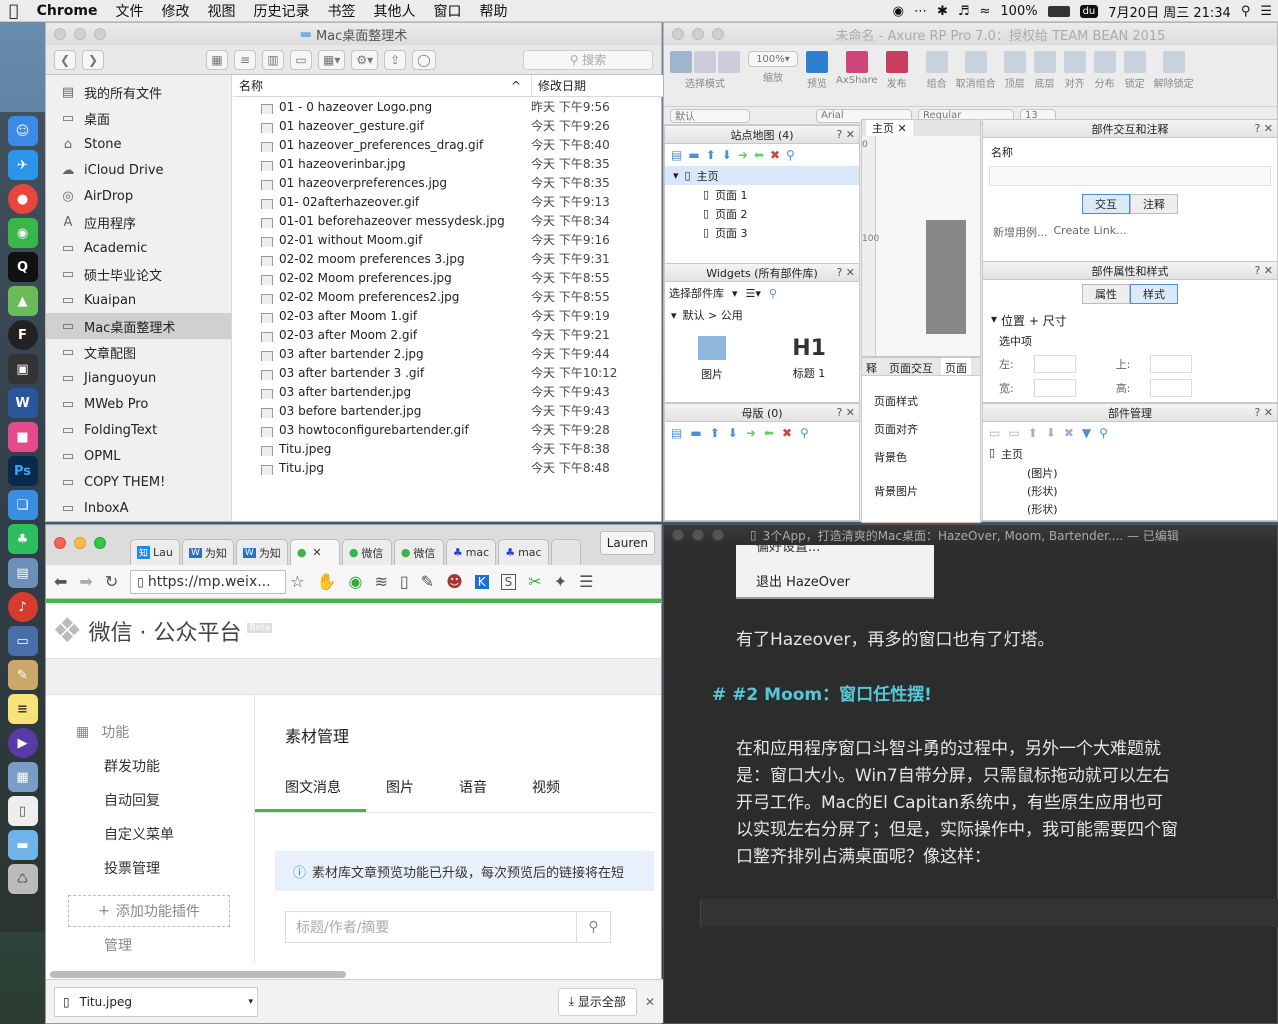 Image resolution: width=1278 pixels, height=1024 pixels. Describe the element at coordinates (394, 11) in the screenshot. I see `menu-people: 其他人` at that location.